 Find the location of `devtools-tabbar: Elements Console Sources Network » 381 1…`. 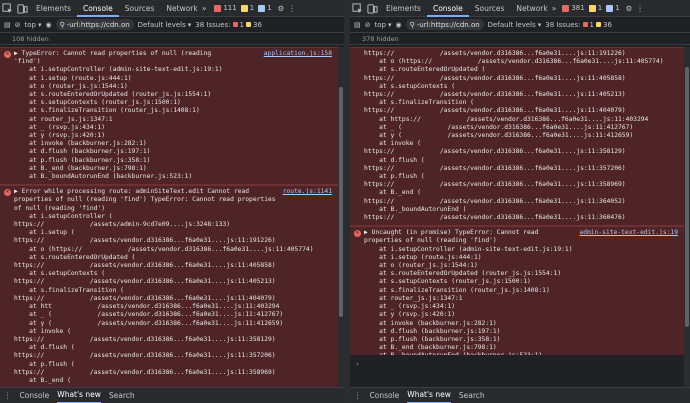

devtools-tabbar: Elements Console Sources Network » 381 1… is located at coordinates (520, 8).